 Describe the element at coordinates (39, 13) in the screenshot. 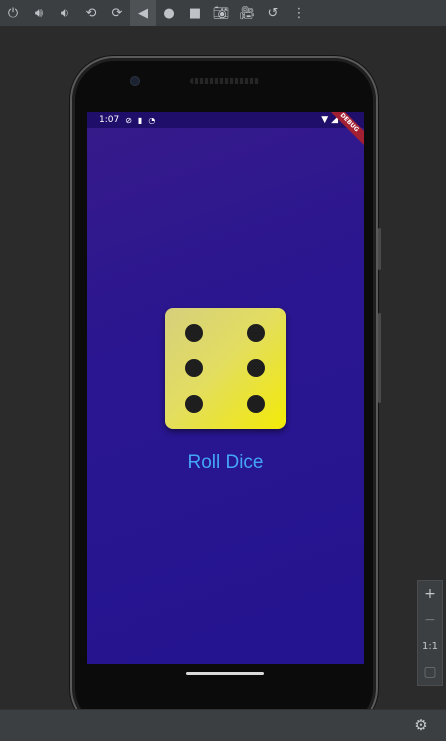

I see `volume-up-icon: 🔊︎` at that location.